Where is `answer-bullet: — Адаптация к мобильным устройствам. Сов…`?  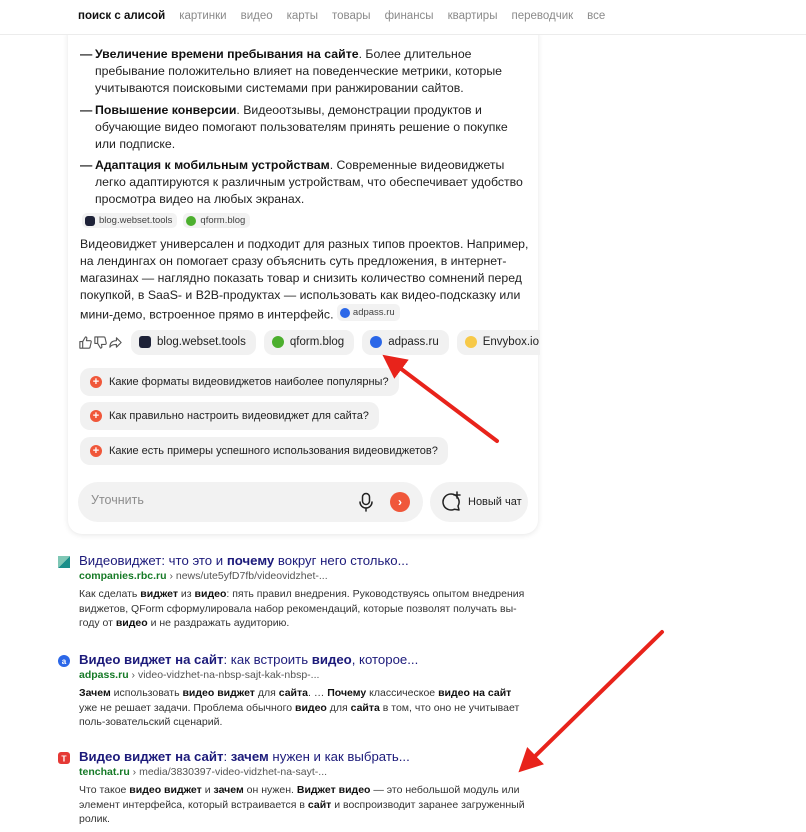
answer-bullet: — Адаптация к мобильным устройствам. Сов… is located at coordinates (301, 182).